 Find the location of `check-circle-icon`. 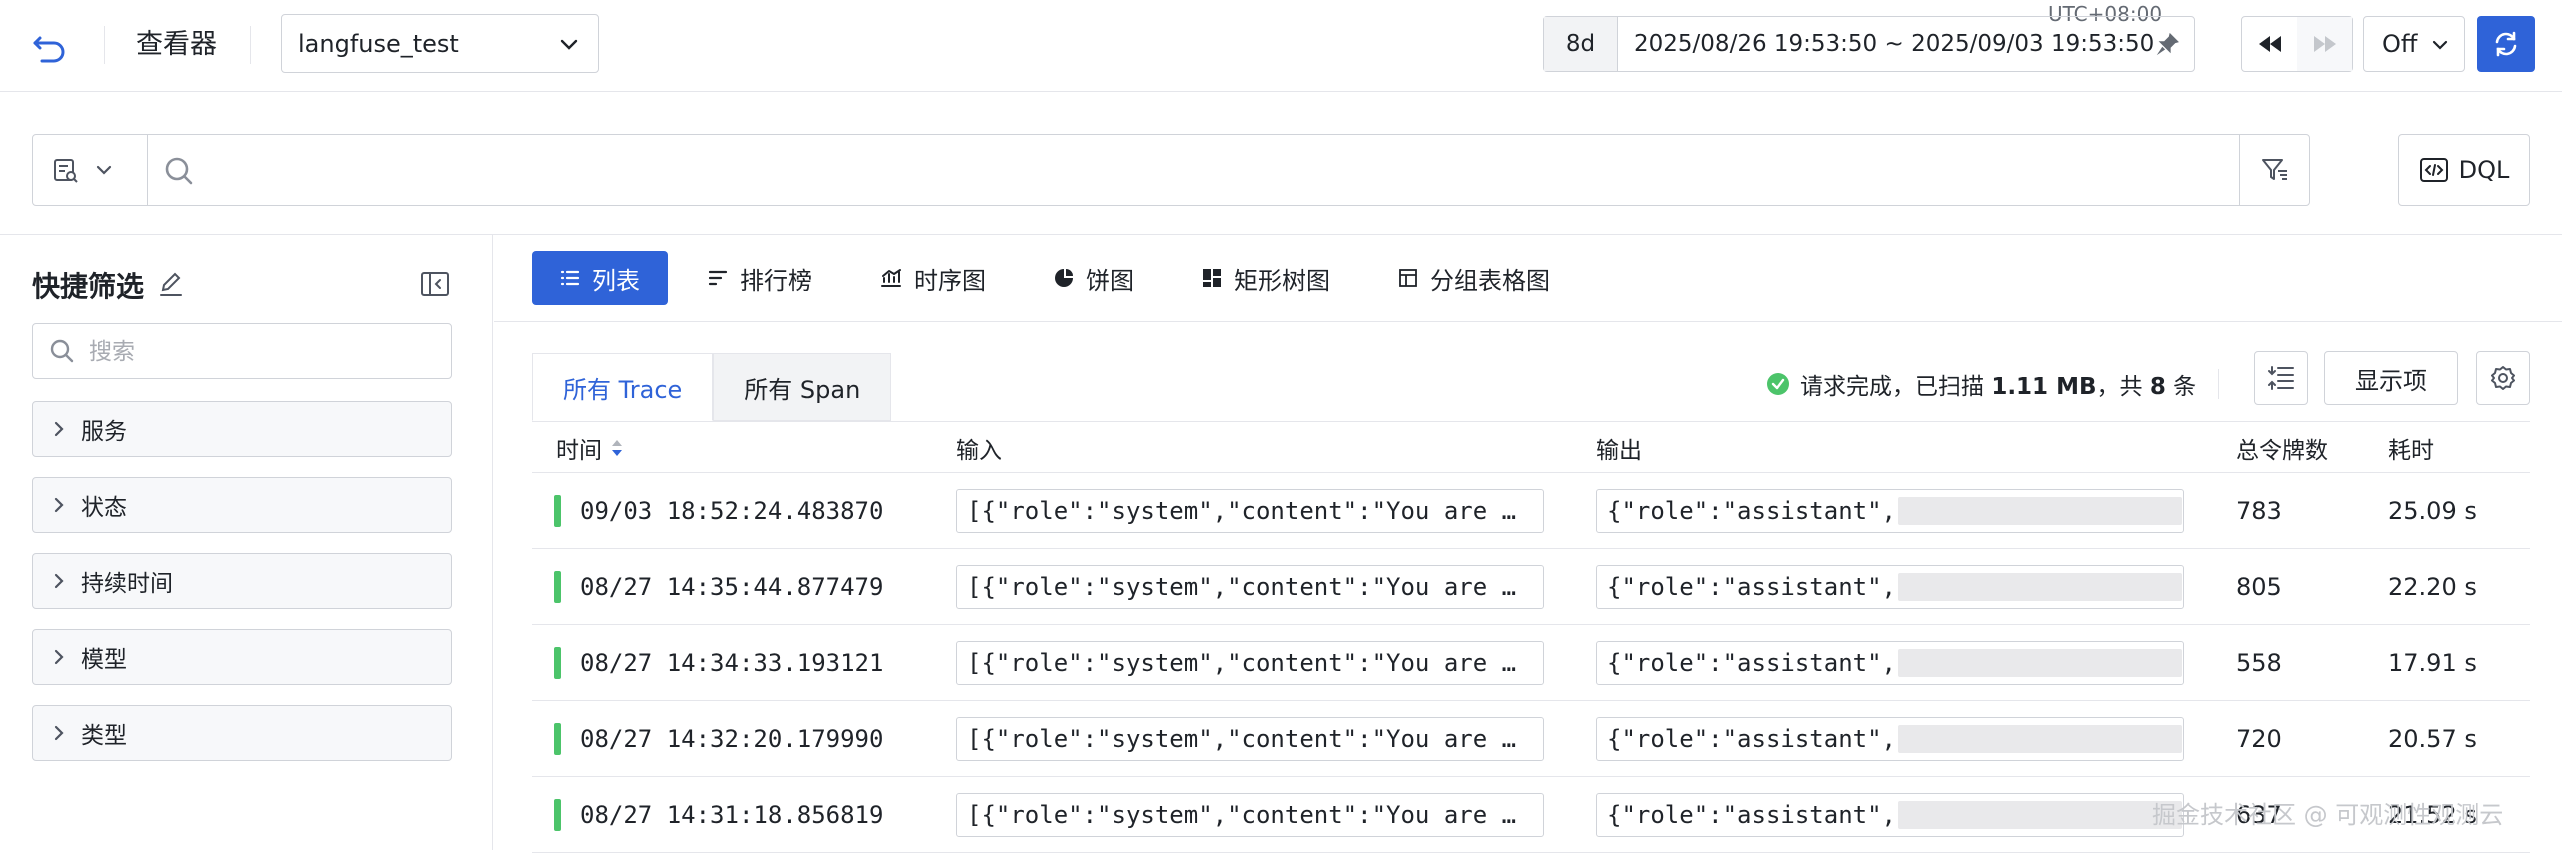

check-circle-icon is located at coordinates (1778, 384).